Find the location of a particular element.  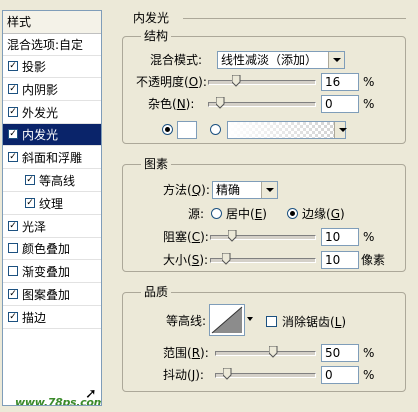

noise-label: 杂色(N): is located at coordinates (171, 104).